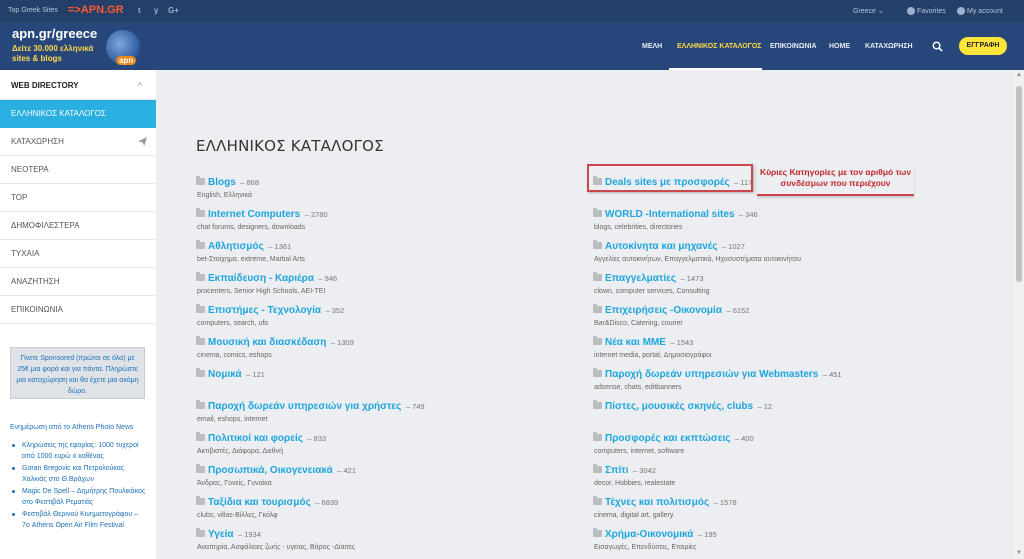 The image size is (1024, 559). What do you see at coordinates (682, 342) in the screenshot?
I see `category-count: – 1543` at bounding box center [682, 342].